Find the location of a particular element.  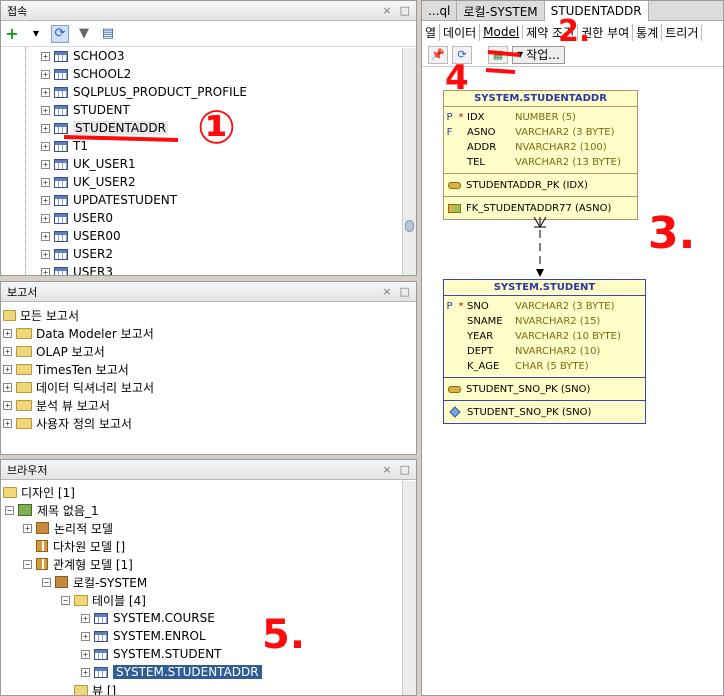

table-node: + USER3 is located at coordinates (77, 269).